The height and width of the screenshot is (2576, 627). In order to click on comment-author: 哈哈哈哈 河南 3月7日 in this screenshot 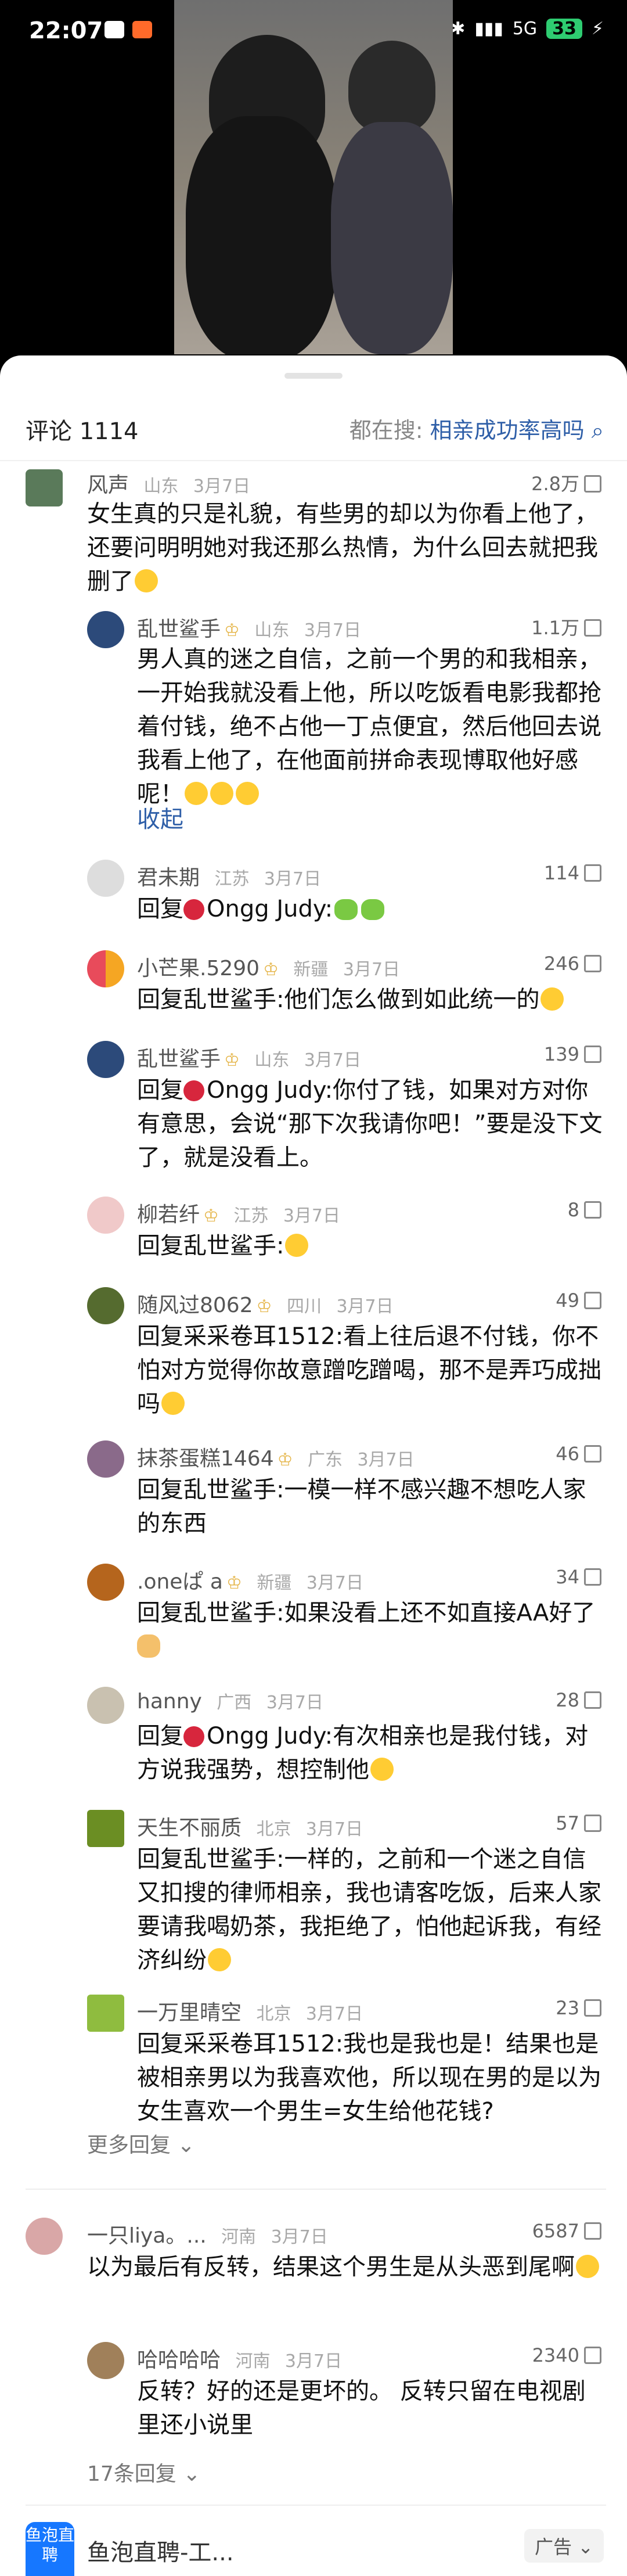, I will do `click(240, 2358)`.